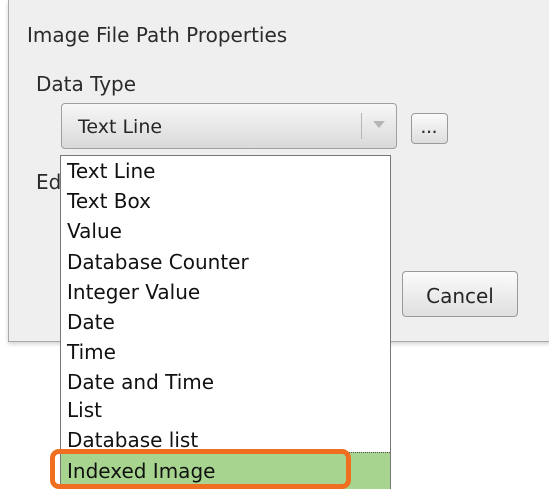  What do you see at coordinates (158, 262) in the screenshot?
I see `dropdown-item-database-counter: Database Counter` at bounding box center [158, 262].